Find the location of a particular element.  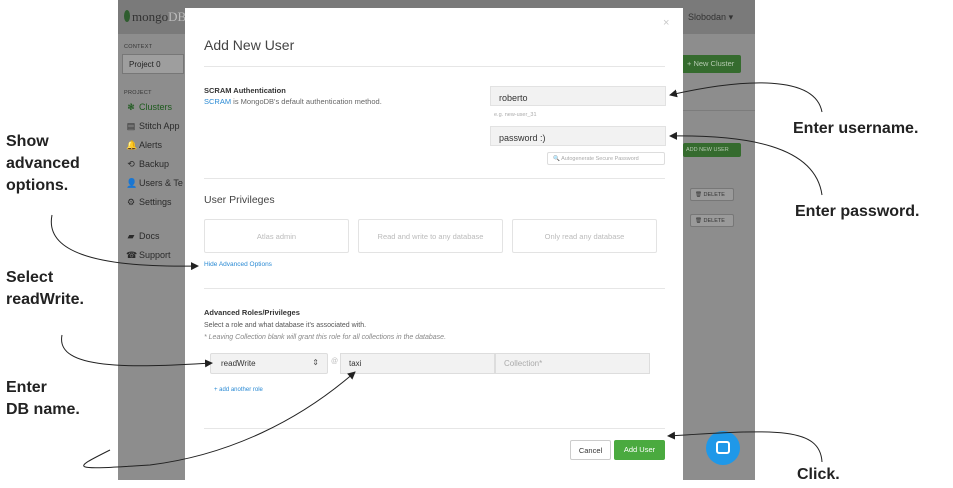

callout-show-advanced: Show advanced options. is located at coordinates (43, 164).